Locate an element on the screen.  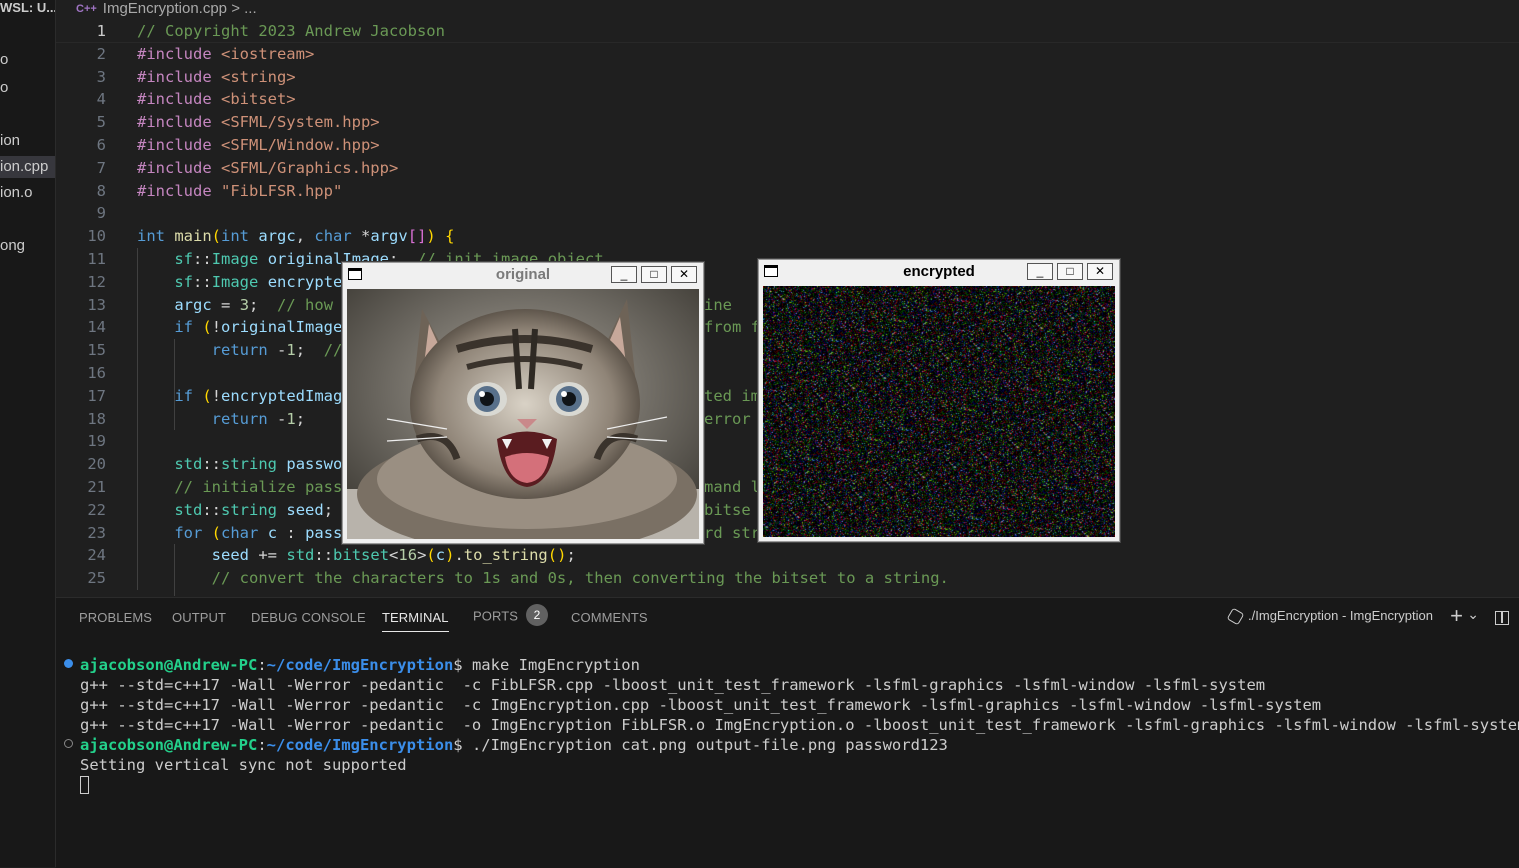
line-number: 4 is located at coordinates (81, 99).